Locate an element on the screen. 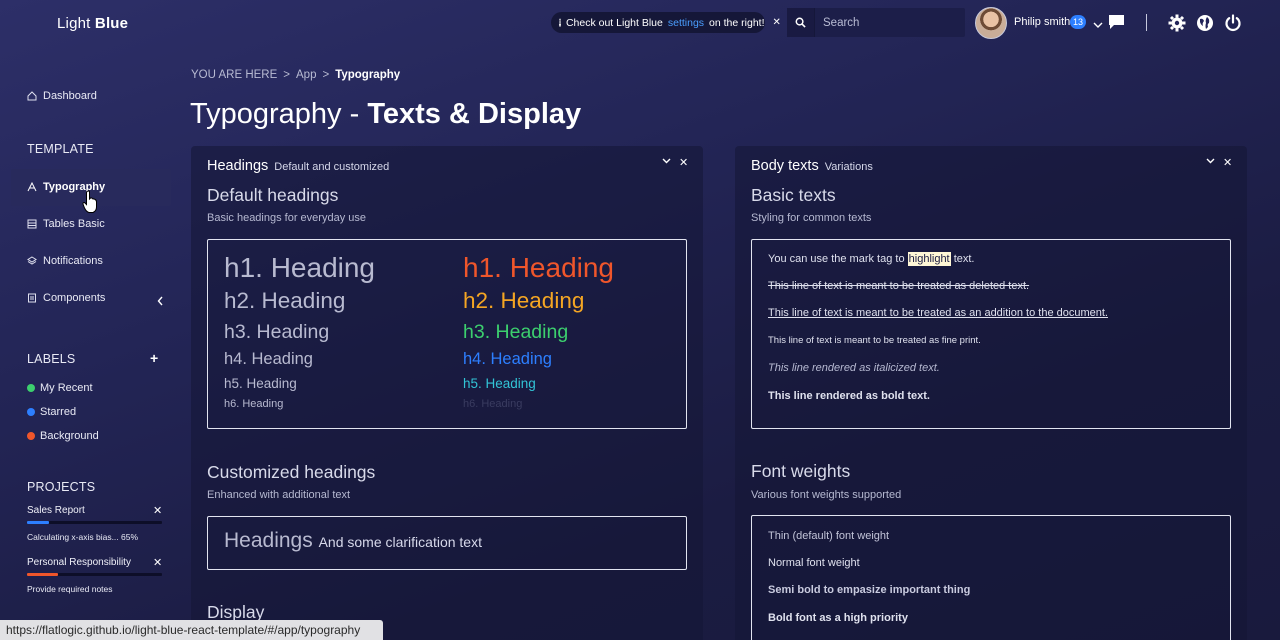 Image resolution: width=1280 pixels, height=640 pixels. breadcrumb-root: YOU ARE HERE is located at coordinates (234, 75).